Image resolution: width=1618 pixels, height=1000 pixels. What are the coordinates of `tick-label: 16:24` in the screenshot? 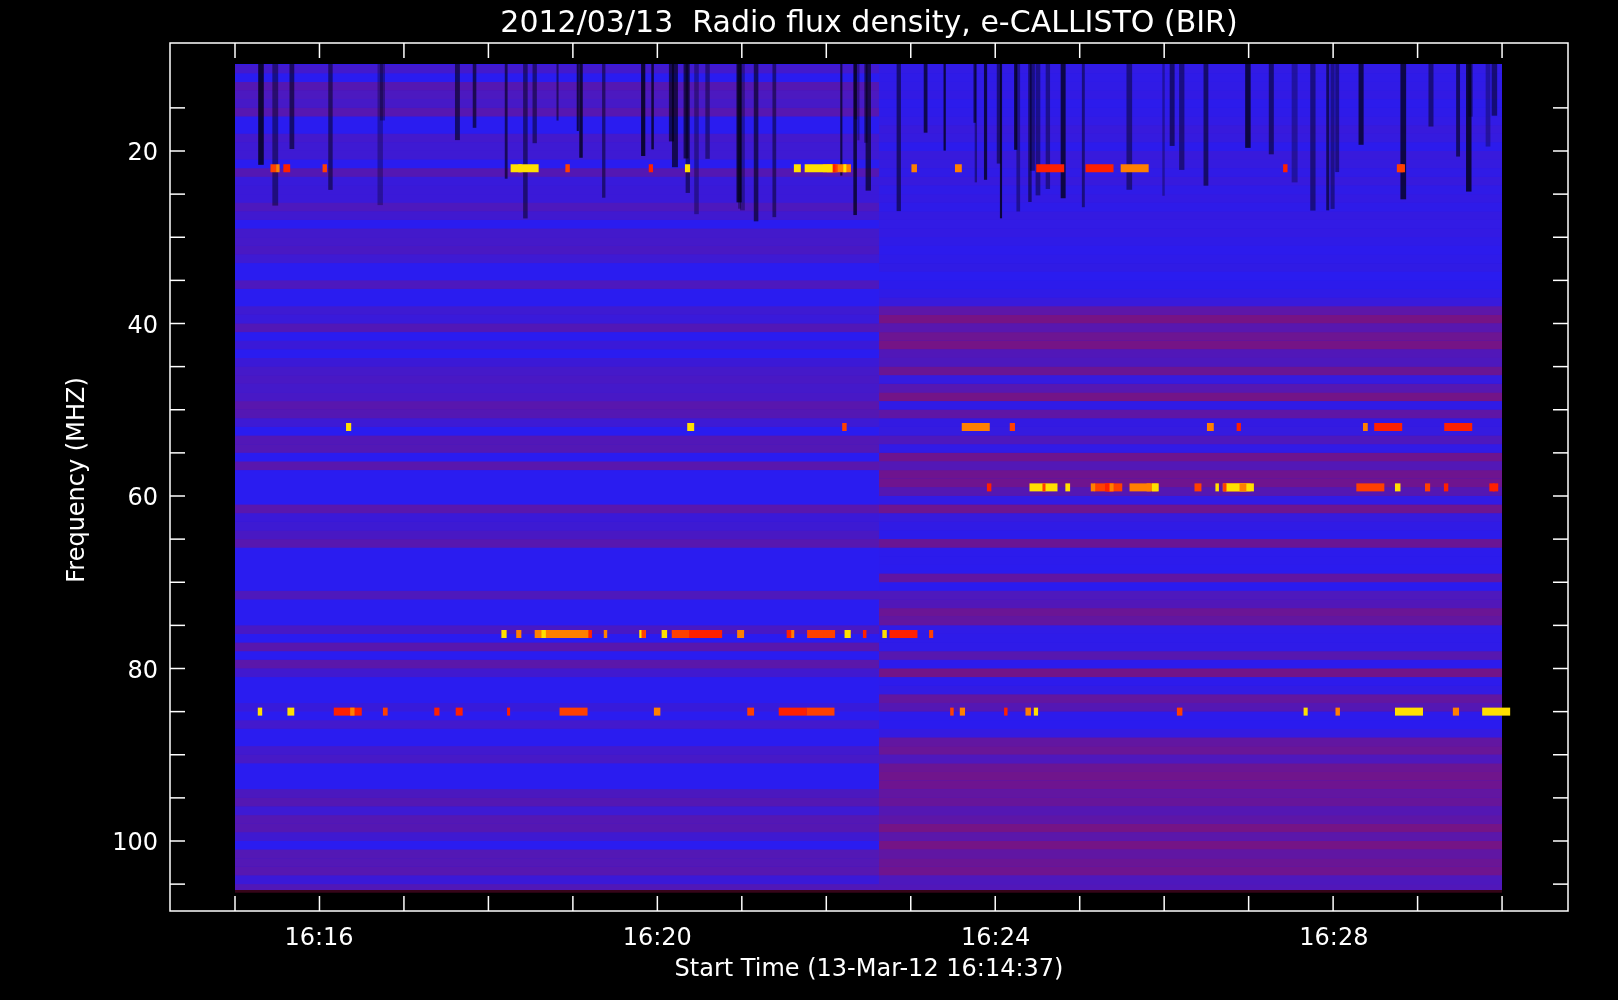 It's located at (996, 937).